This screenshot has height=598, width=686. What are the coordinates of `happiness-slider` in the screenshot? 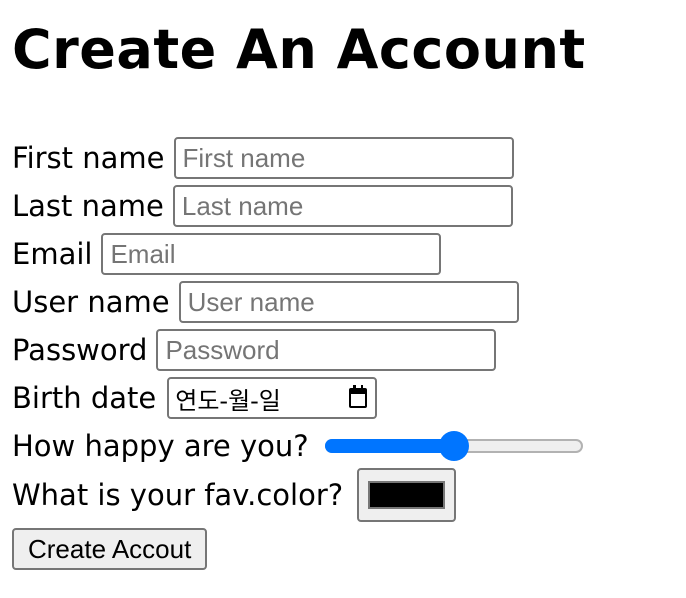 It's located at (453, 446).